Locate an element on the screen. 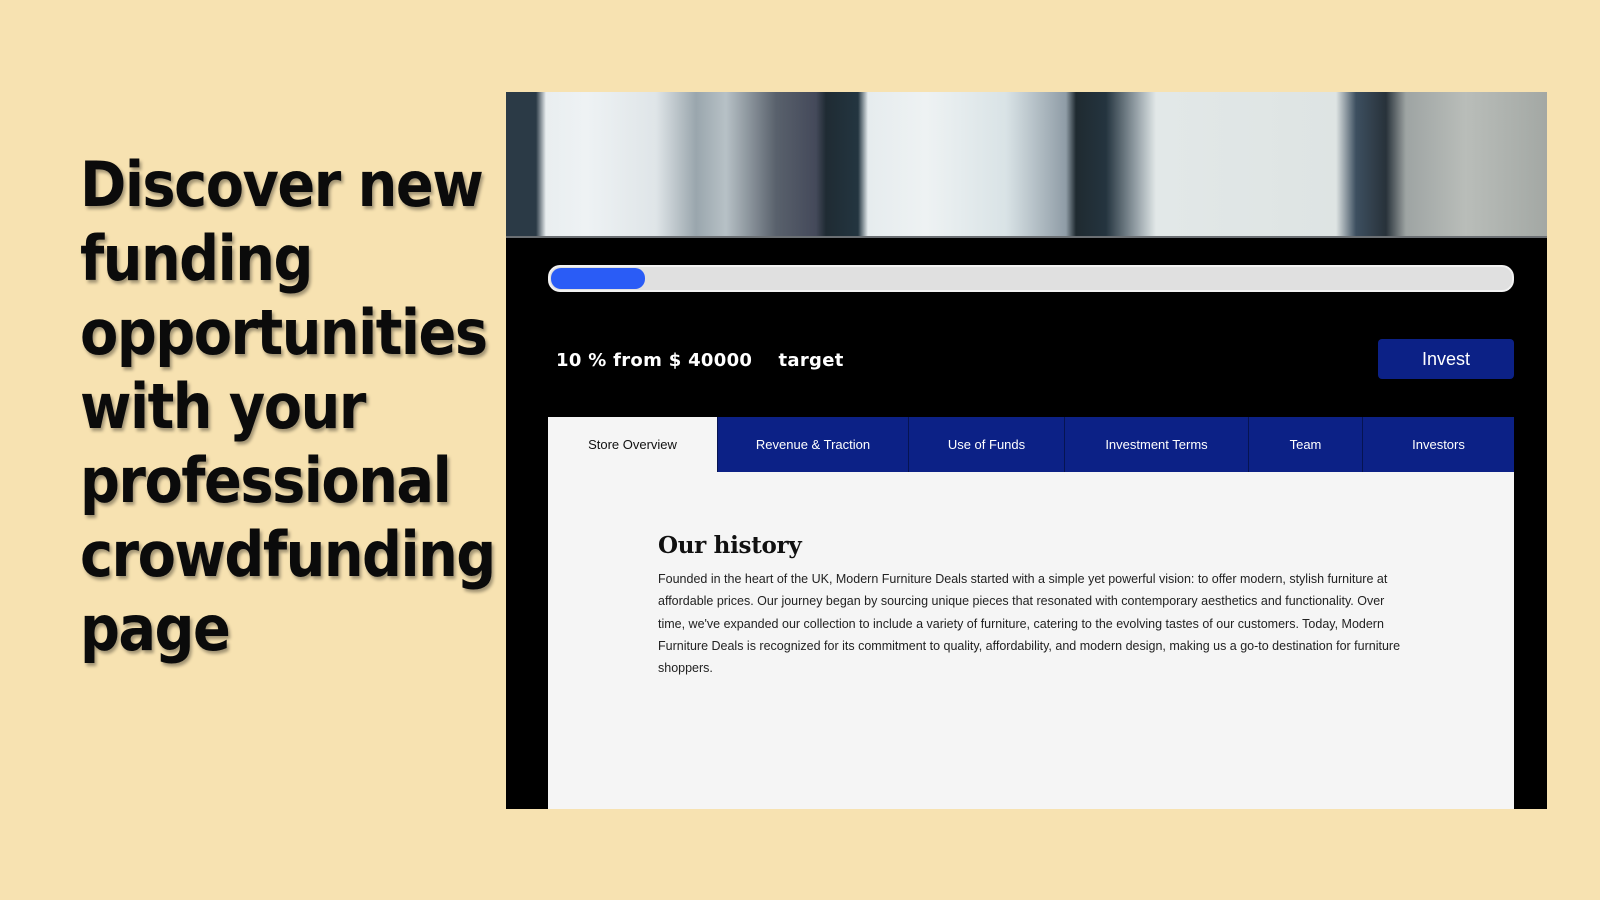 The width and height of the screenshot is (1600, 900). funding-status-text: 10 % from $ 40000 target is located at coordinates (700, 360).